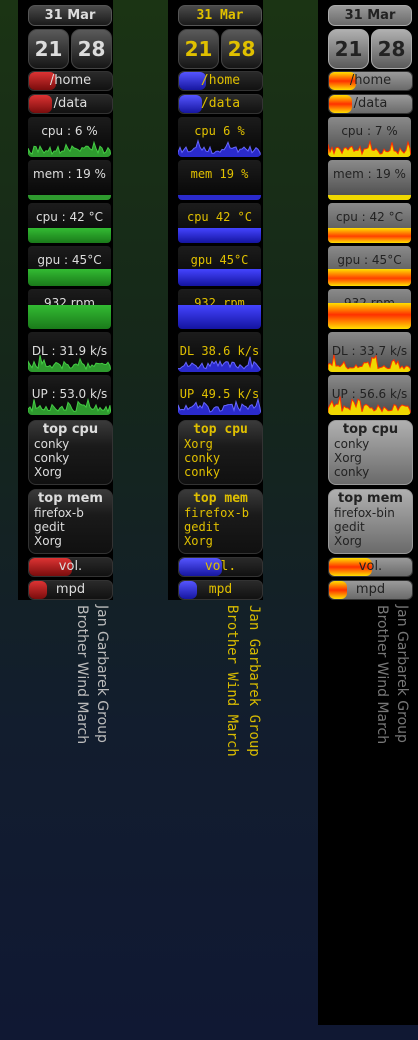 This screenshot has height=1040, width=418. I want to click on top-mem-process: firefox-bin, so click(364, 513).